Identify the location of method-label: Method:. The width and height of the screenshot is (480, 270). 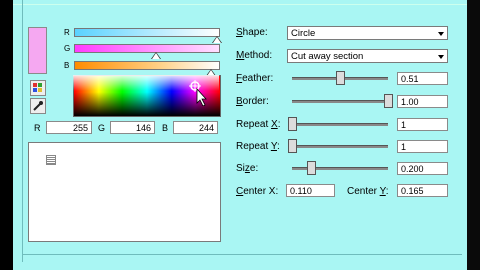
(254, 55).